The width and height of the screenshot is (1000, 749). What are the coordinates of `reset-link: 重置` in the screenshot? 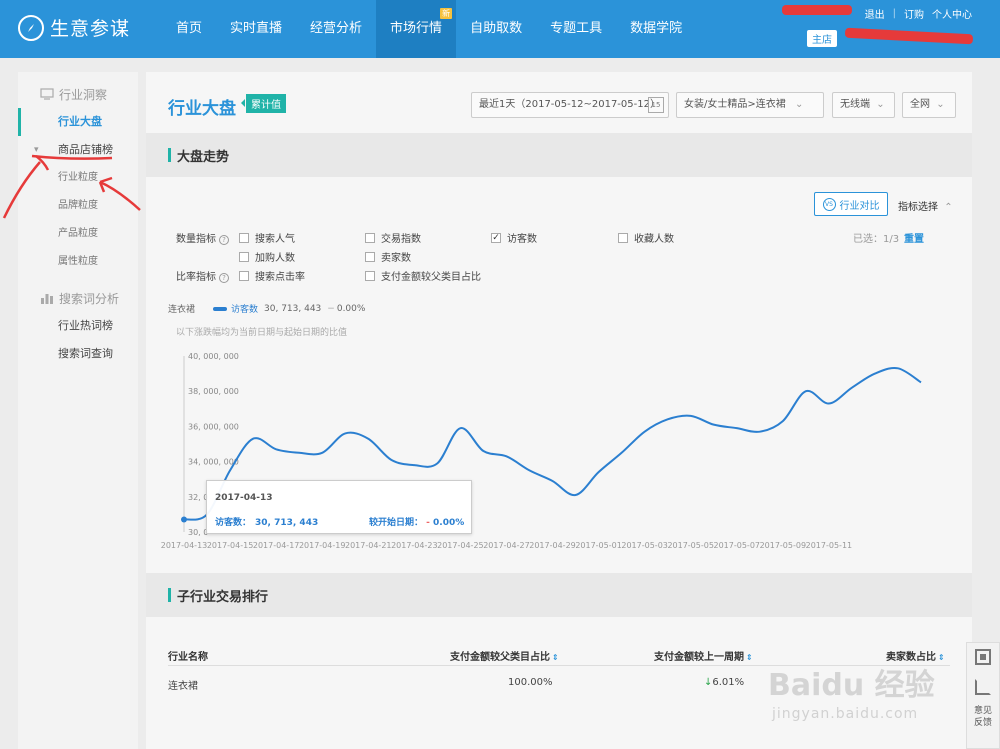 It's located at (914, 237).